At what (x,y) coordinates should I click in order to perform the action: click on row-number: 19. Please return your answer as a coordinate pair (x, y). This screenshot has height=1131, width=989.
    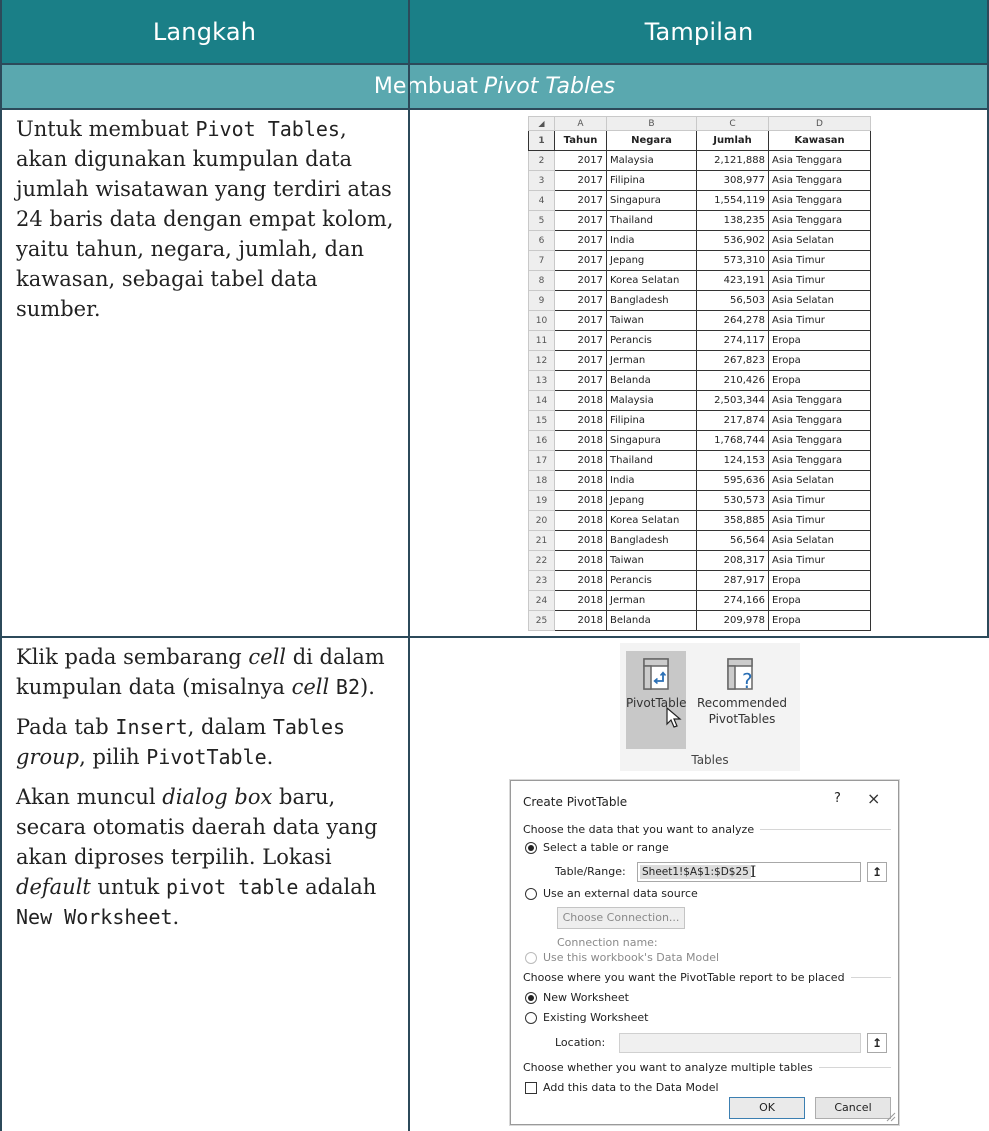
    Looking at the image, I should click on (541, 500).